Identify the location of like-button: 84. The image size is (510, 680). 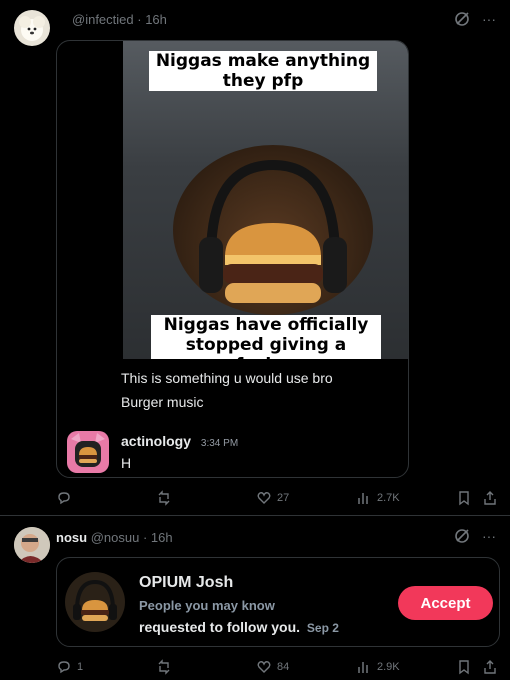
(272, 667).